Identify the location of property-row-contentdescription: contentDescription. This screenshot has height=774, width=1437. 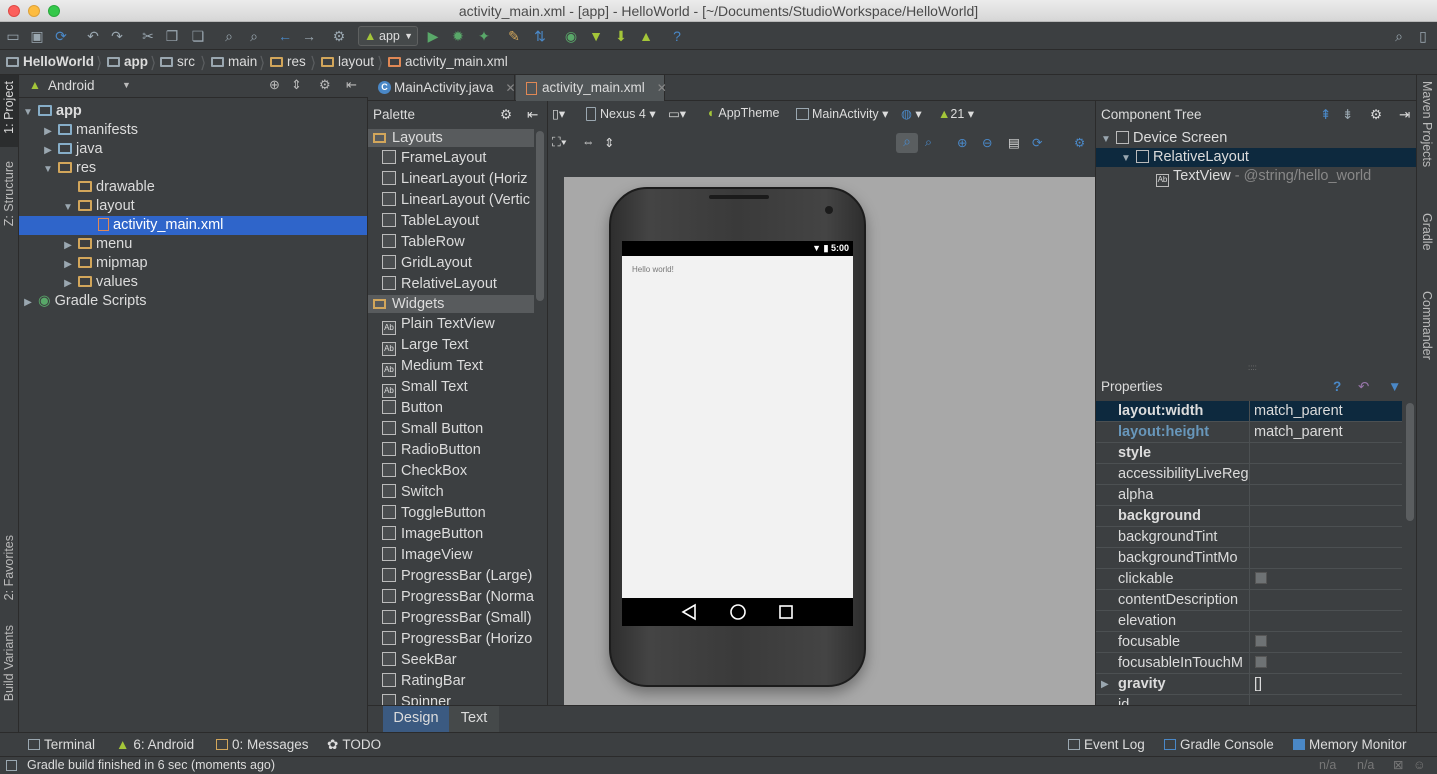
(1249, 600).